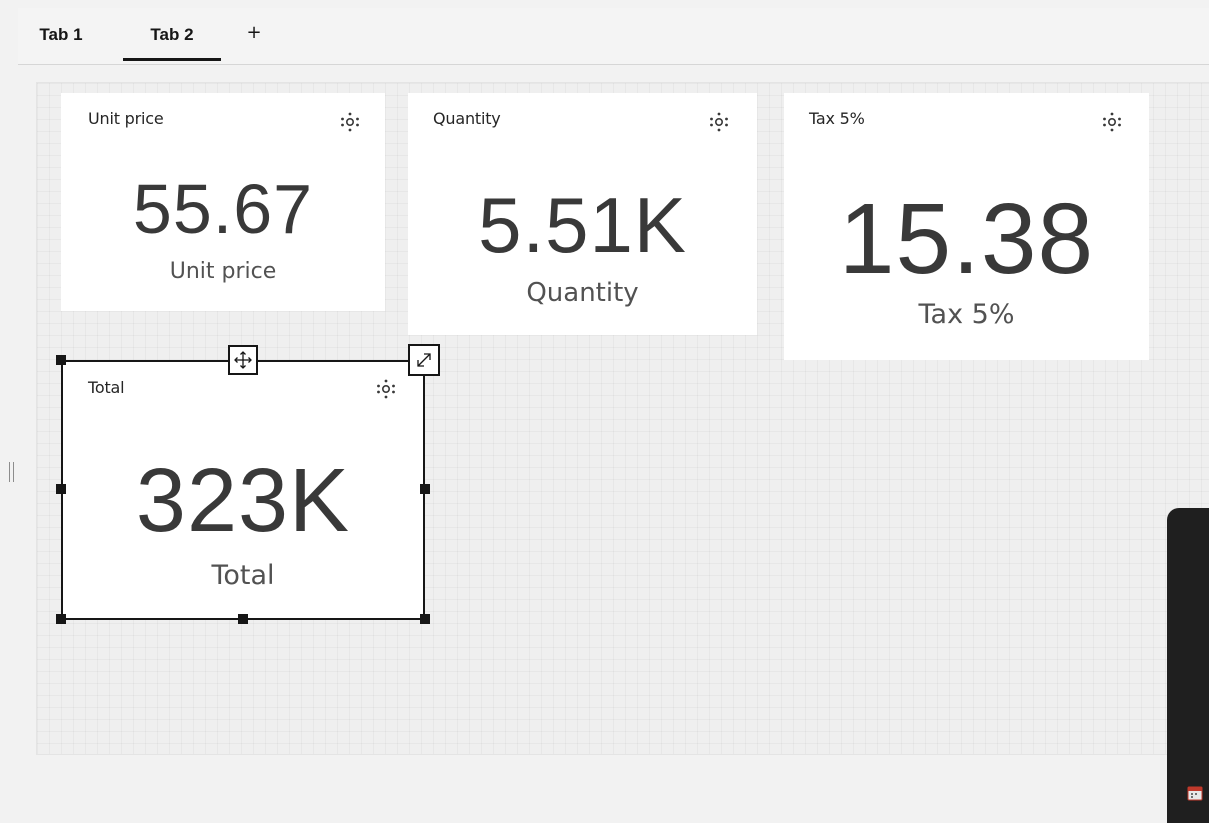  I want to click on widget-title: Tax 5%, so click(837, 118).